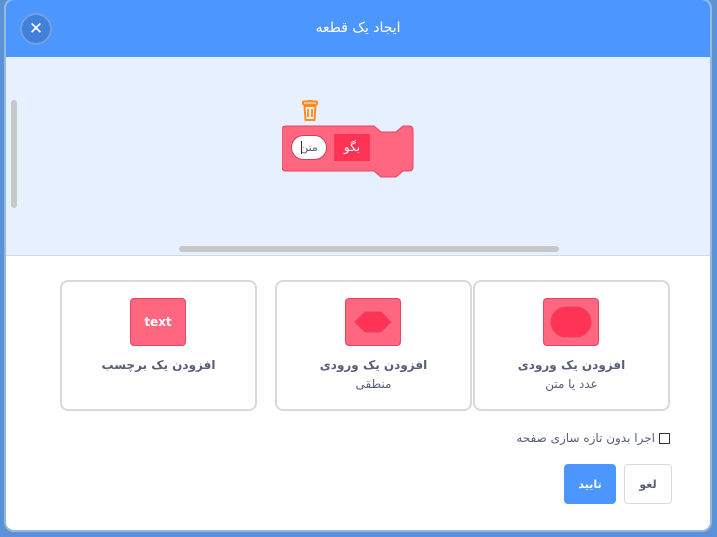 The height and width of the screenshot is (537, 717). Describe the element at coordinates (309, 147) in the screenshot. I see `block-text-input: متن` at that location.